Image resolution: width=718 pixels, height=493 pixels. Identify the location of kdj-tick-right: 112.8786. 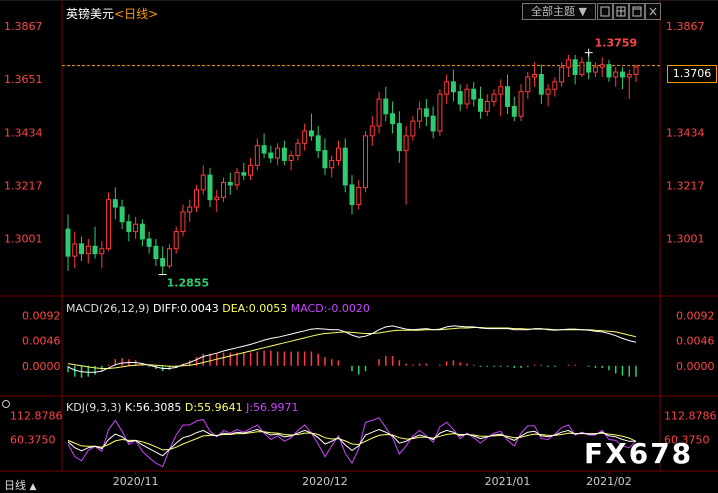
(690, 416).